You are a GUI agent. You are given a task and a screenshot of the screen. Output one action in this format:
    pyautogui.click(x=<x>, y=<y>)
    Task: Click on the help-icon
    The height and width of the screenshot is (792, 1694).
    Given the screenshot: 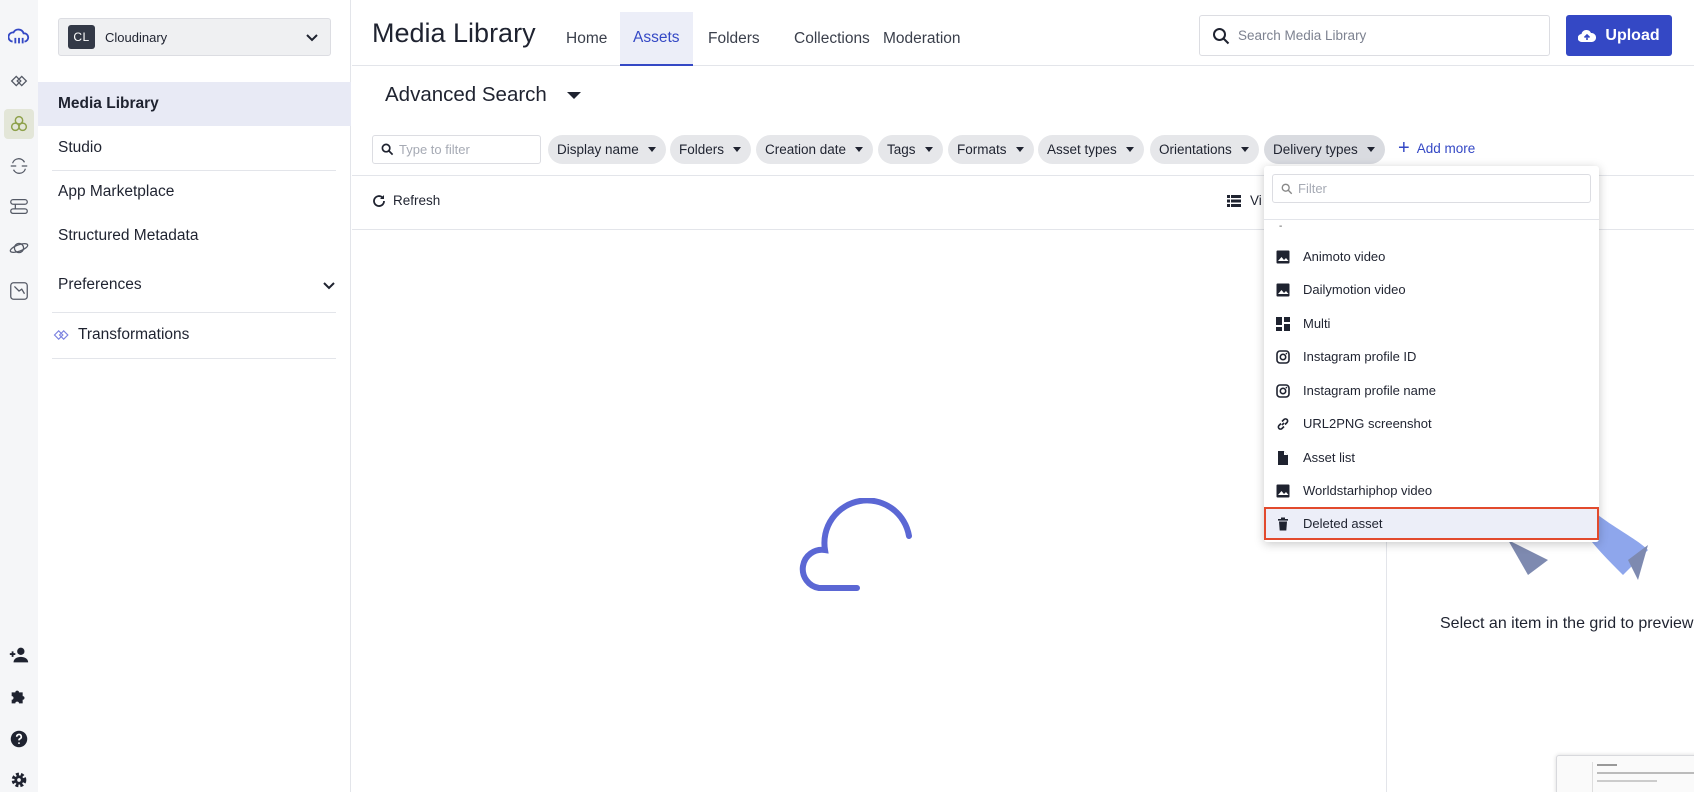 What is the action you would take?
    pyautogui.click(x=19, y=739)
    